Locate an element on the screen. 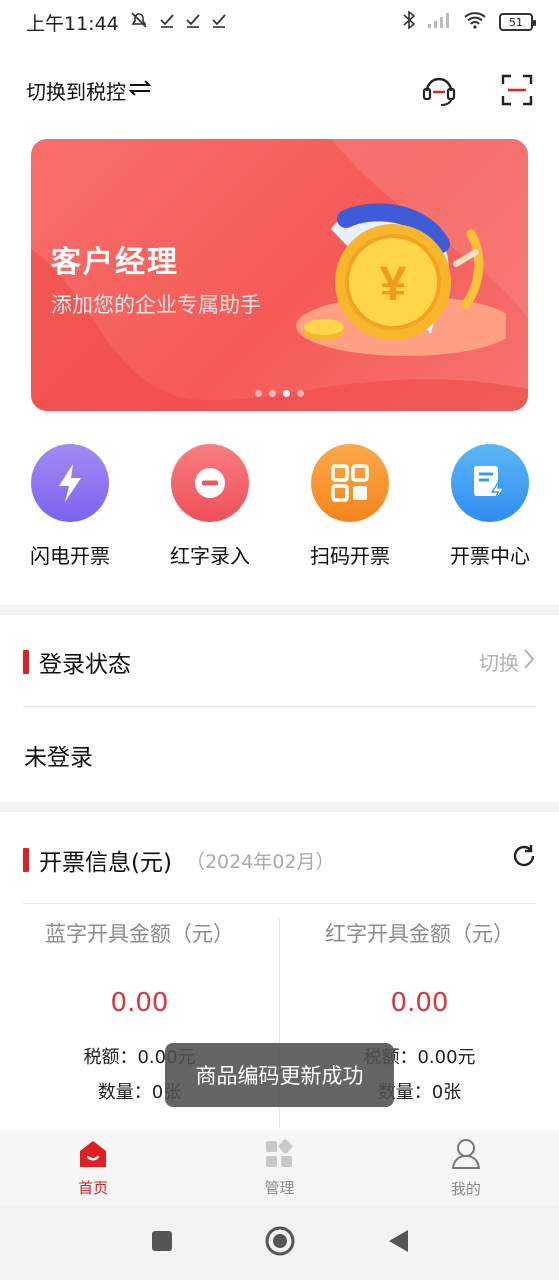 The width and height of the screenshot is (559, 1280). system-navigation-bar is located at coordinates (279, 1243).